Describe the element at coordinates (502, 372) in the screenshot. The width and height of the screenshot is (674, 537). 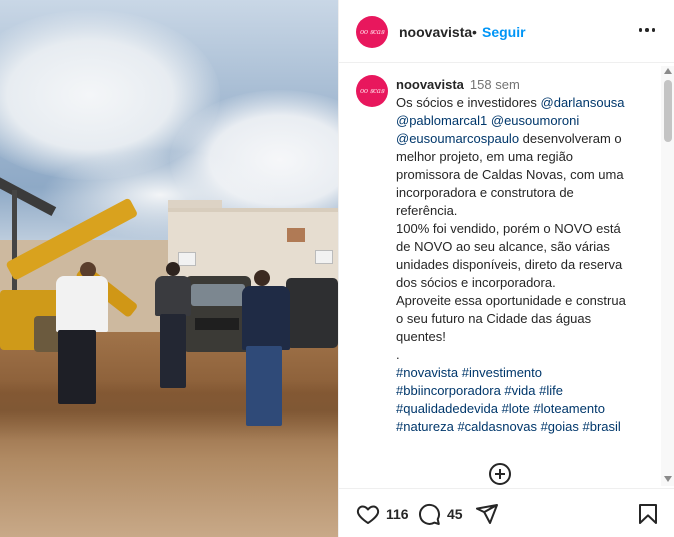
I see `hashtag-link: #investimento` at that location.